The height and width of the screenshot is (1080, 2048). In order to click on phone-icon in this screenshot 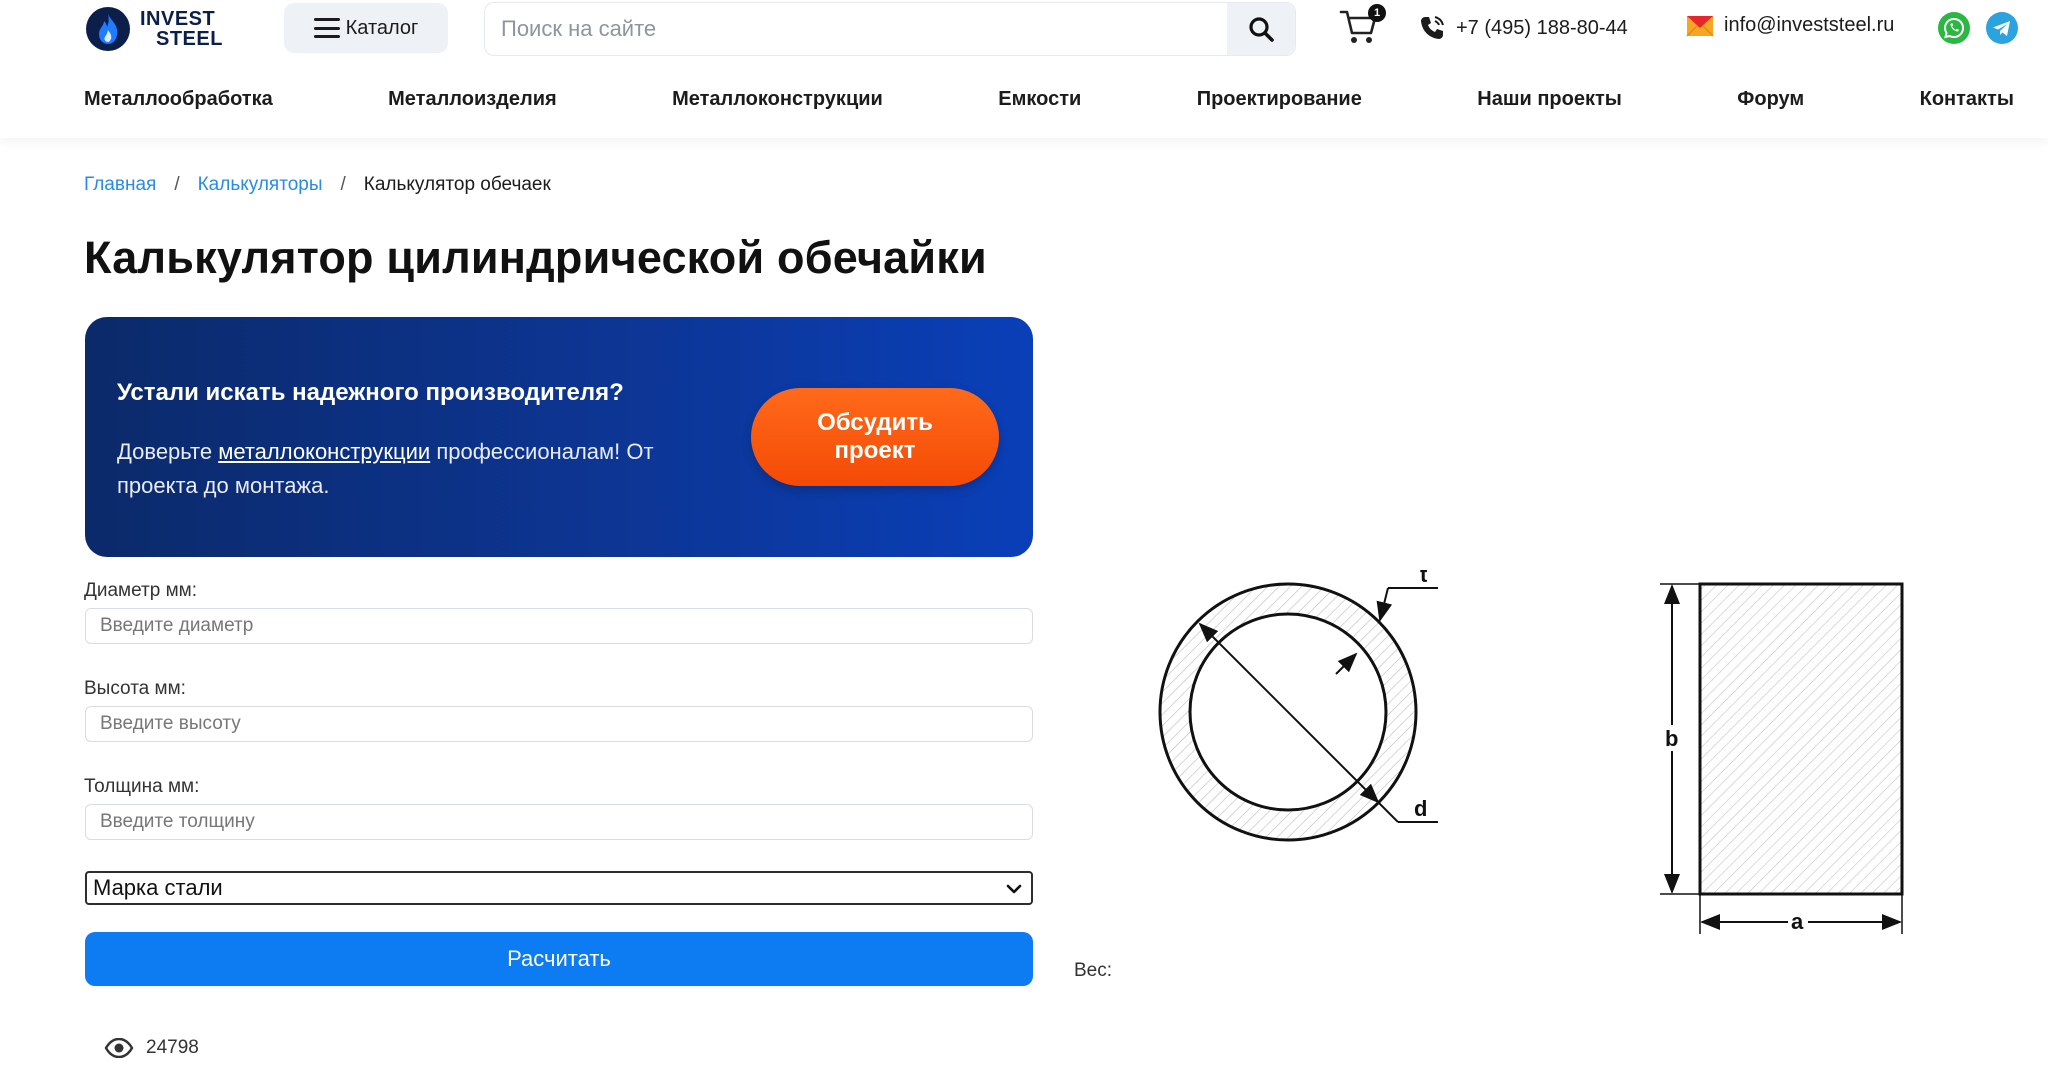, I will do `click(1432, 27)`.